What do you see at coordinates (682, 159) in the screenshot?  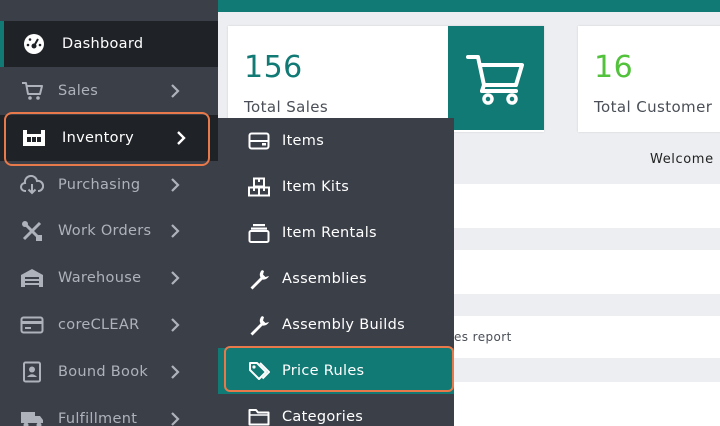 I see `welcome-heading: Welcome` at bounding box center [682, 159].